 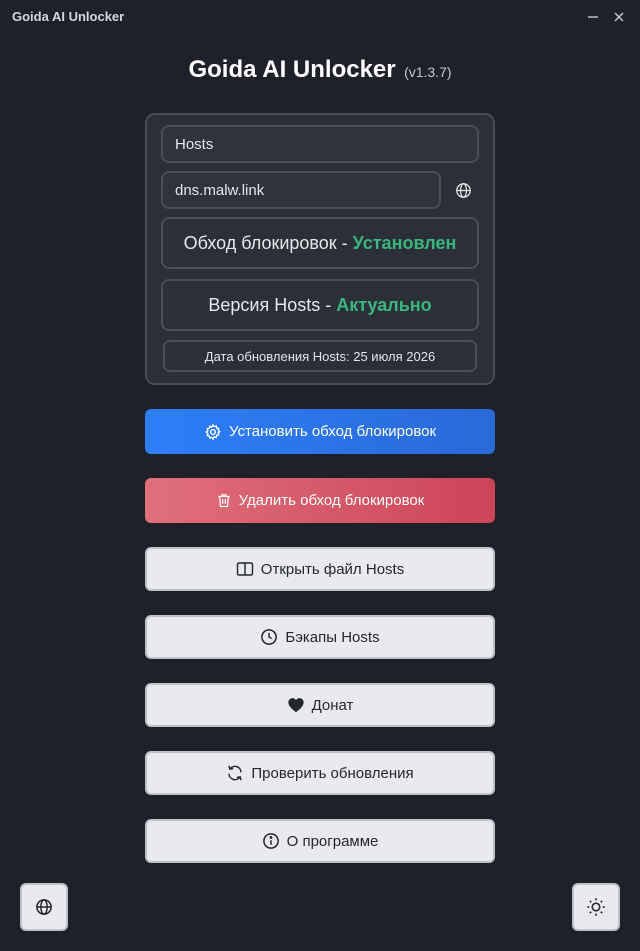 I want to click on about-label: О программе, so click(x=332, y=841).